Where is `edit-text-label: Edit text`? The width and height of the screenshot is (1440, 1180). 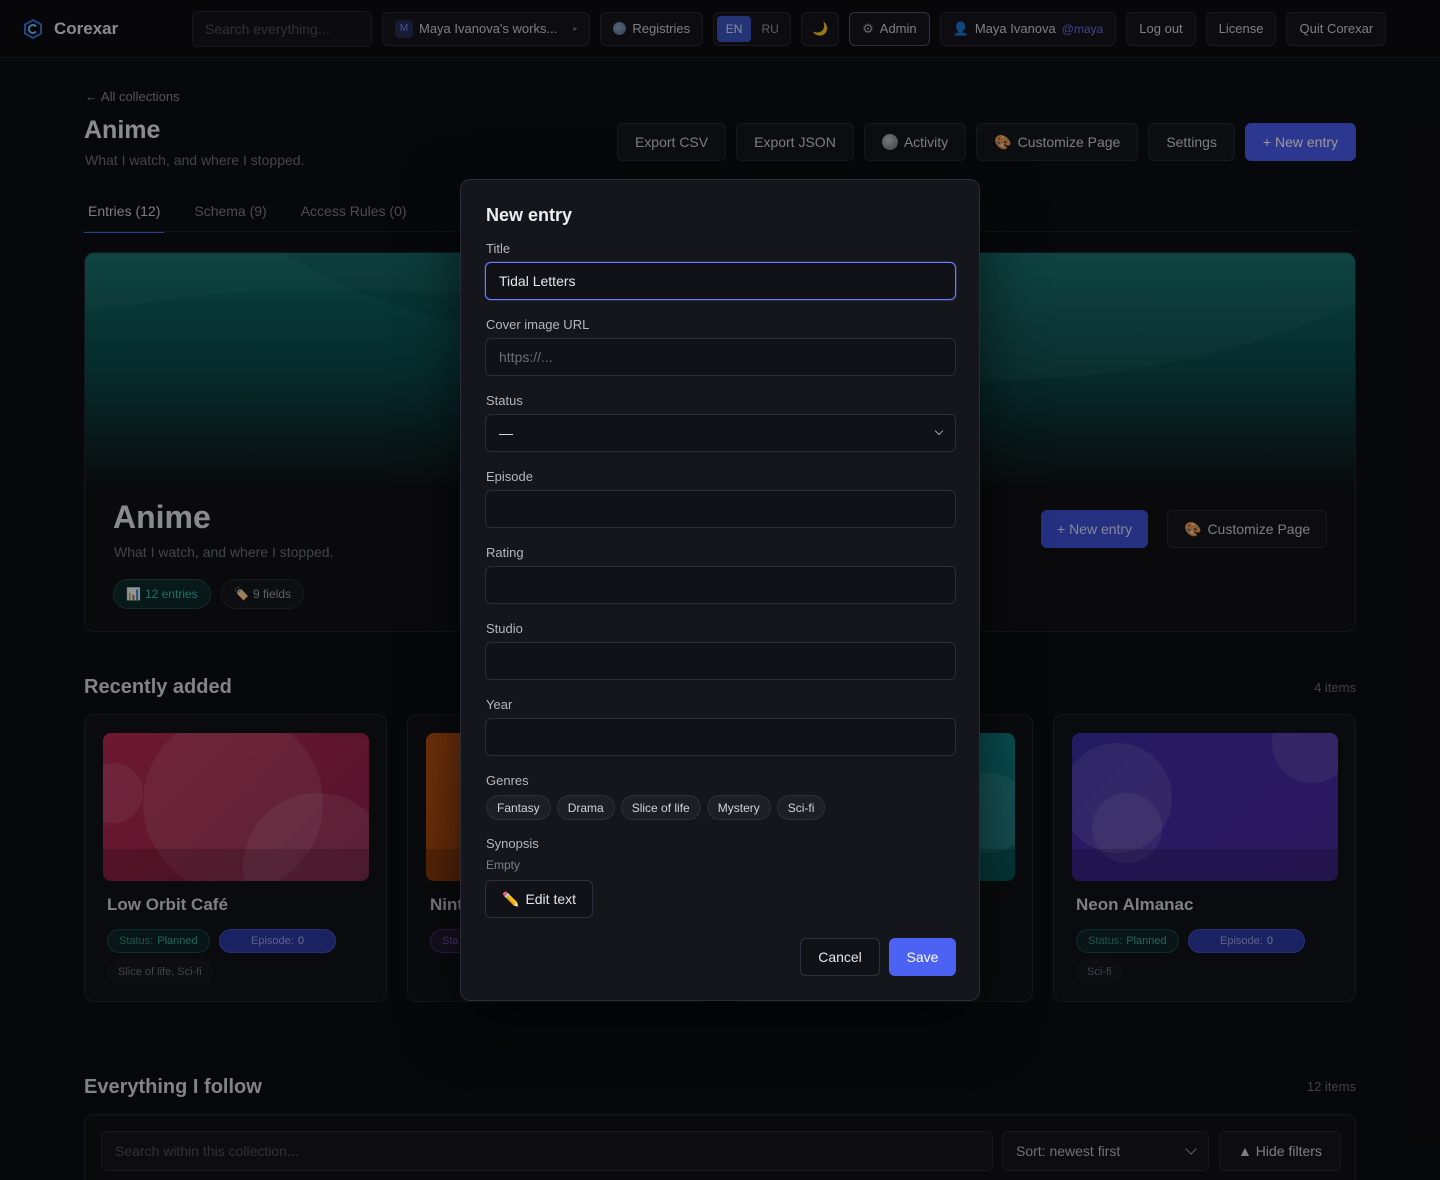 edit-text-label: Edit text is located at coordinates (551, 899).